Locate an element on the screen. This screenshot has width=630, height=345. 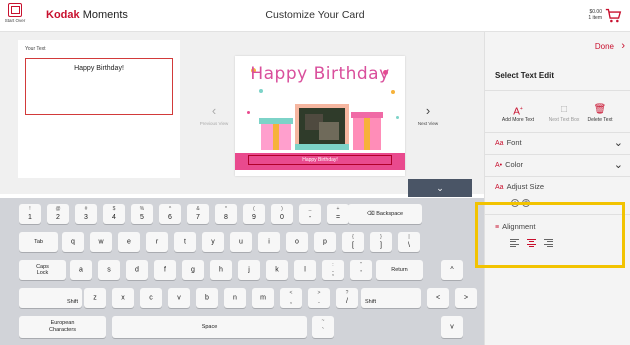
font-label: Font is located at coordinates (514, 142).